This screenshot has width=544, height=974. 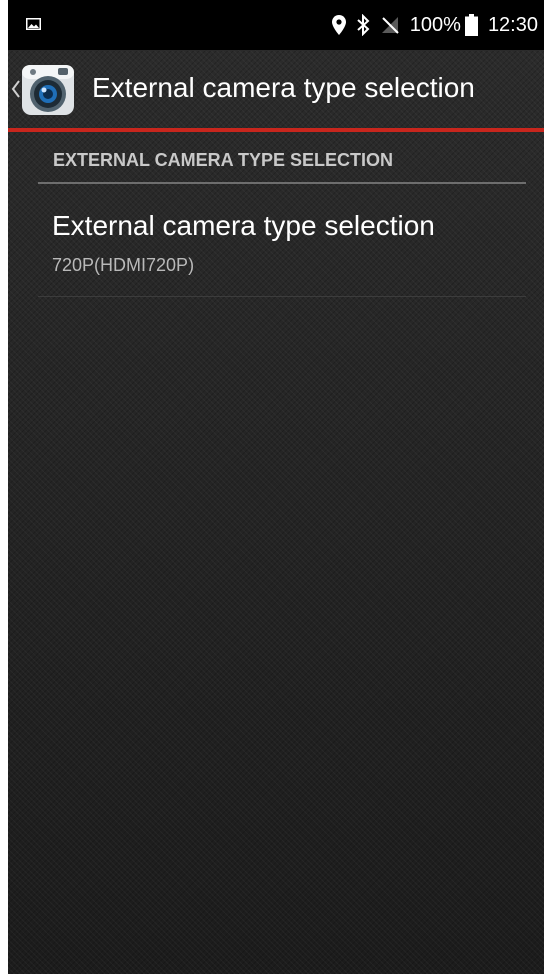 I want to click on bluetooth-icon, so click(x=363, y=25).